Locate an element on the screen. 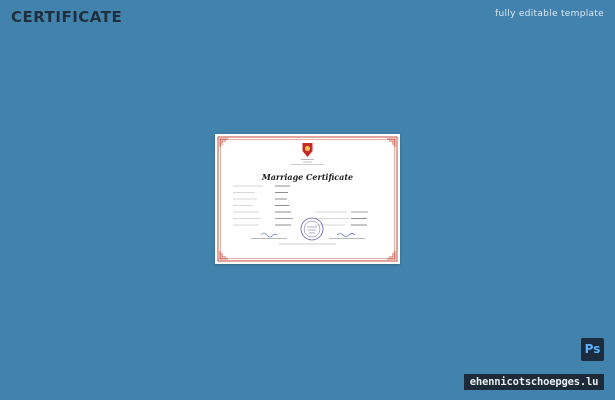 This screenshot has height=400, width=615. crest-icon is located at coordinates (307, 150).